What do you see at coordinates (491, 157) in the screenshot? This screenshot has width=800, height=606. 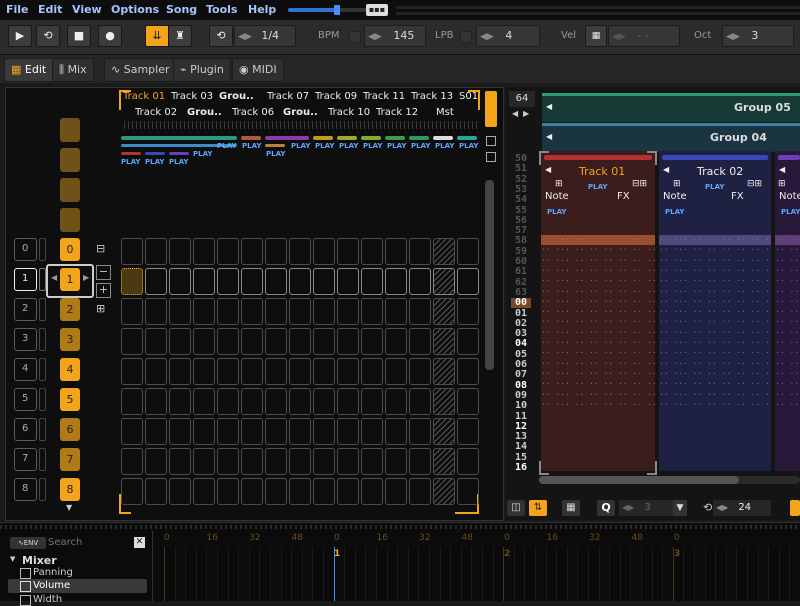 I see `collapse-icon` at bounding box center [491, 157].